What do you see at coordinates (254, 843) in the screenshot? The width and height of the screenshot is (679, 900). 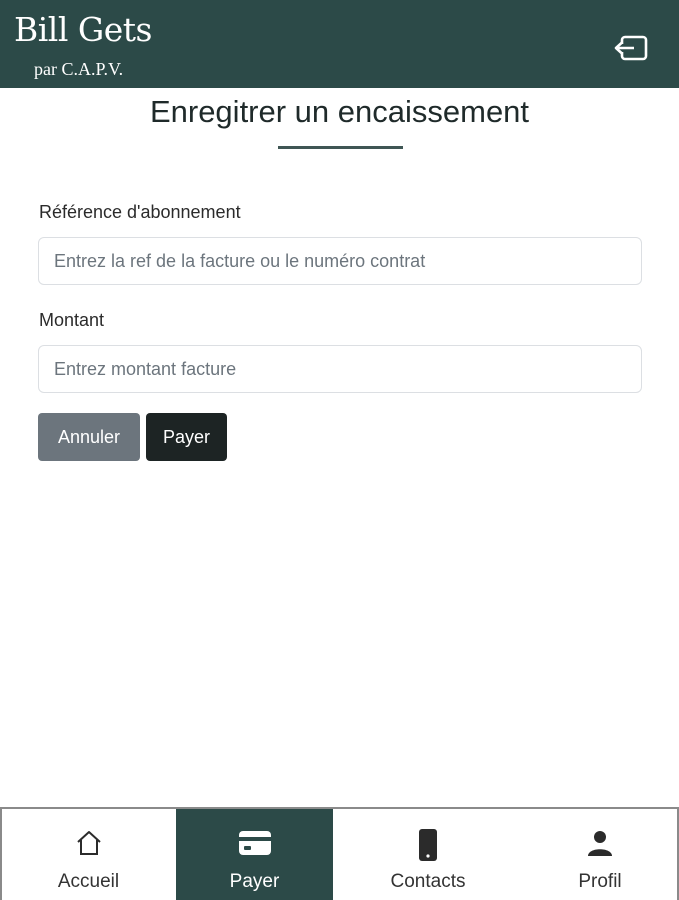 I see `credit-card-icon` at bounding box center [254, 843].